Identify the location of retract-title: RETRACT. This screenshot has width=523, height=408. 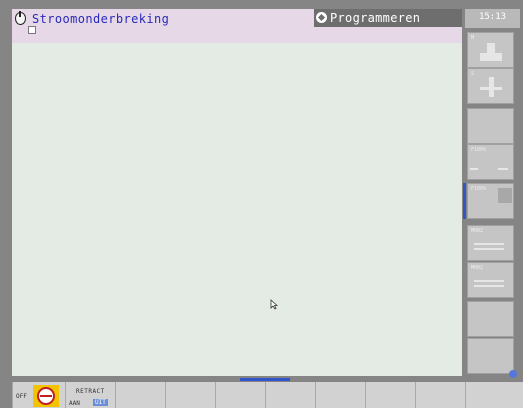
(90, 391).